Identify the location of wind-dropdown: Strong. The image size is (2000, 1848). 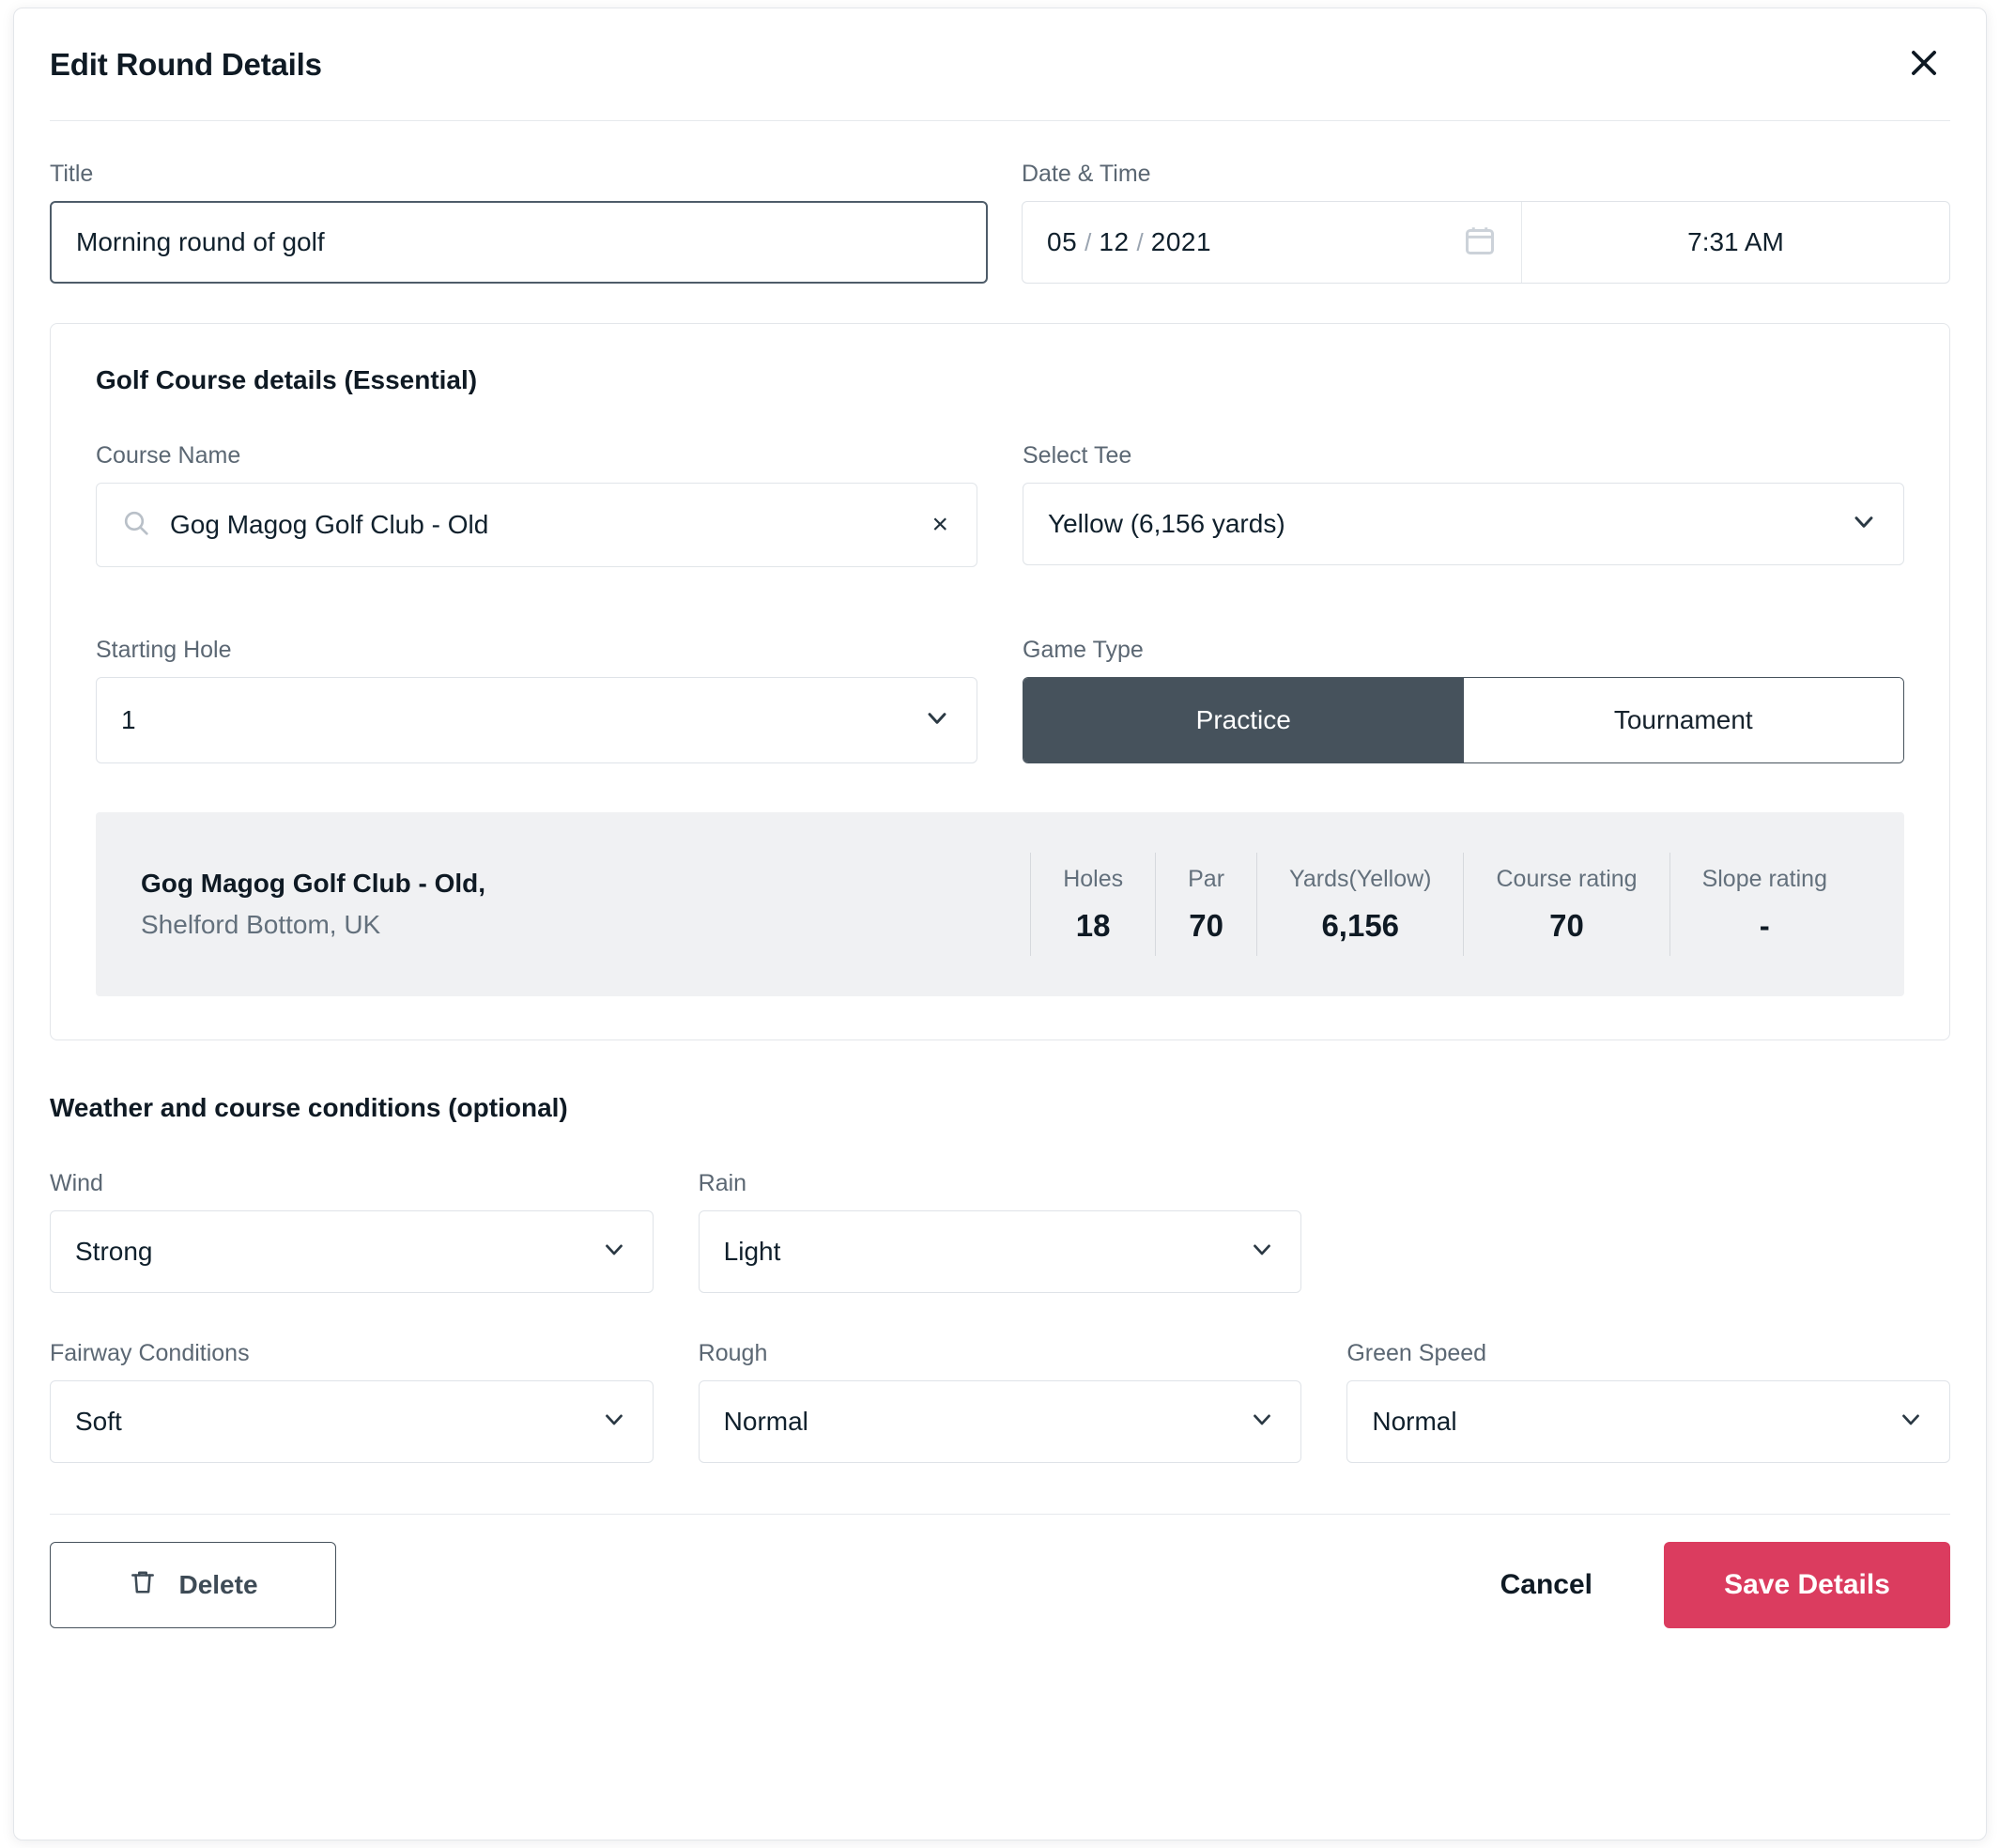
(352, 1251).